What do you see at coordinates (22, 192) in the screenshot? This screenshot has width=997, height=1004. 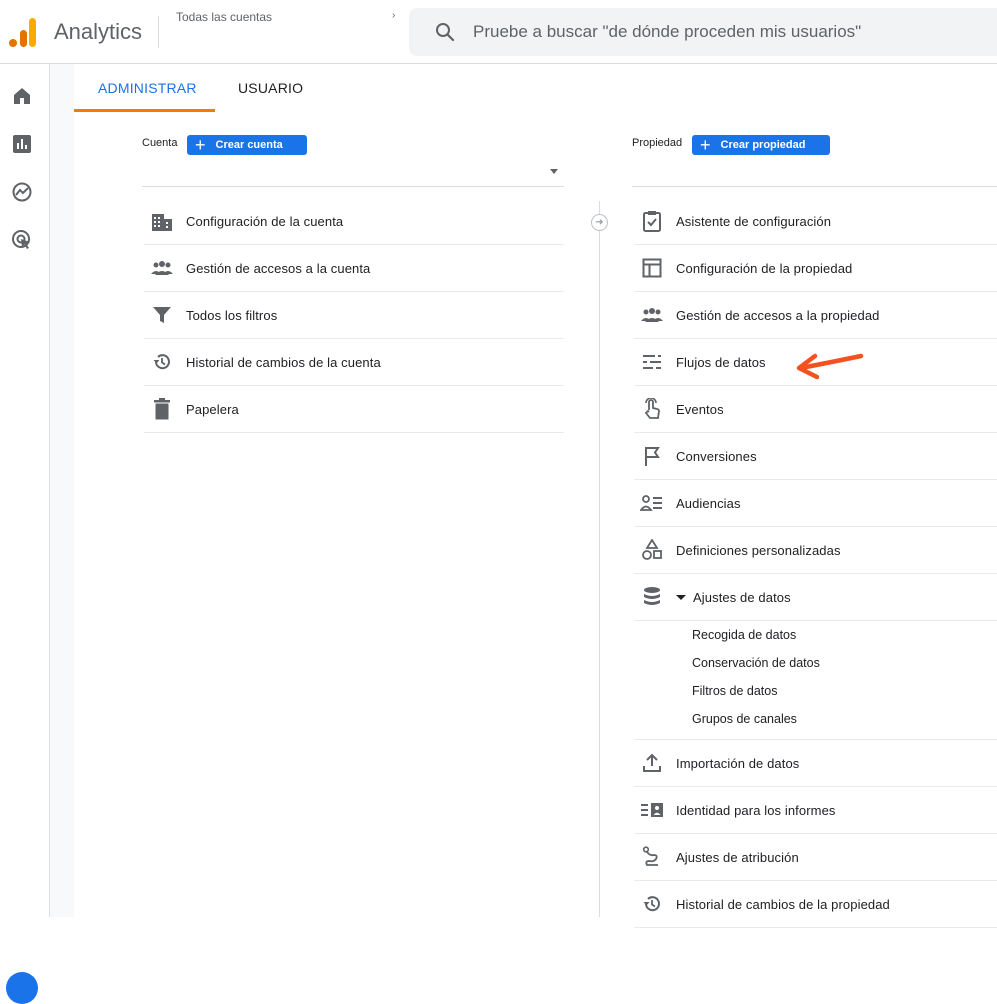 I see `explore-icon` at bounding box center [22, 192].